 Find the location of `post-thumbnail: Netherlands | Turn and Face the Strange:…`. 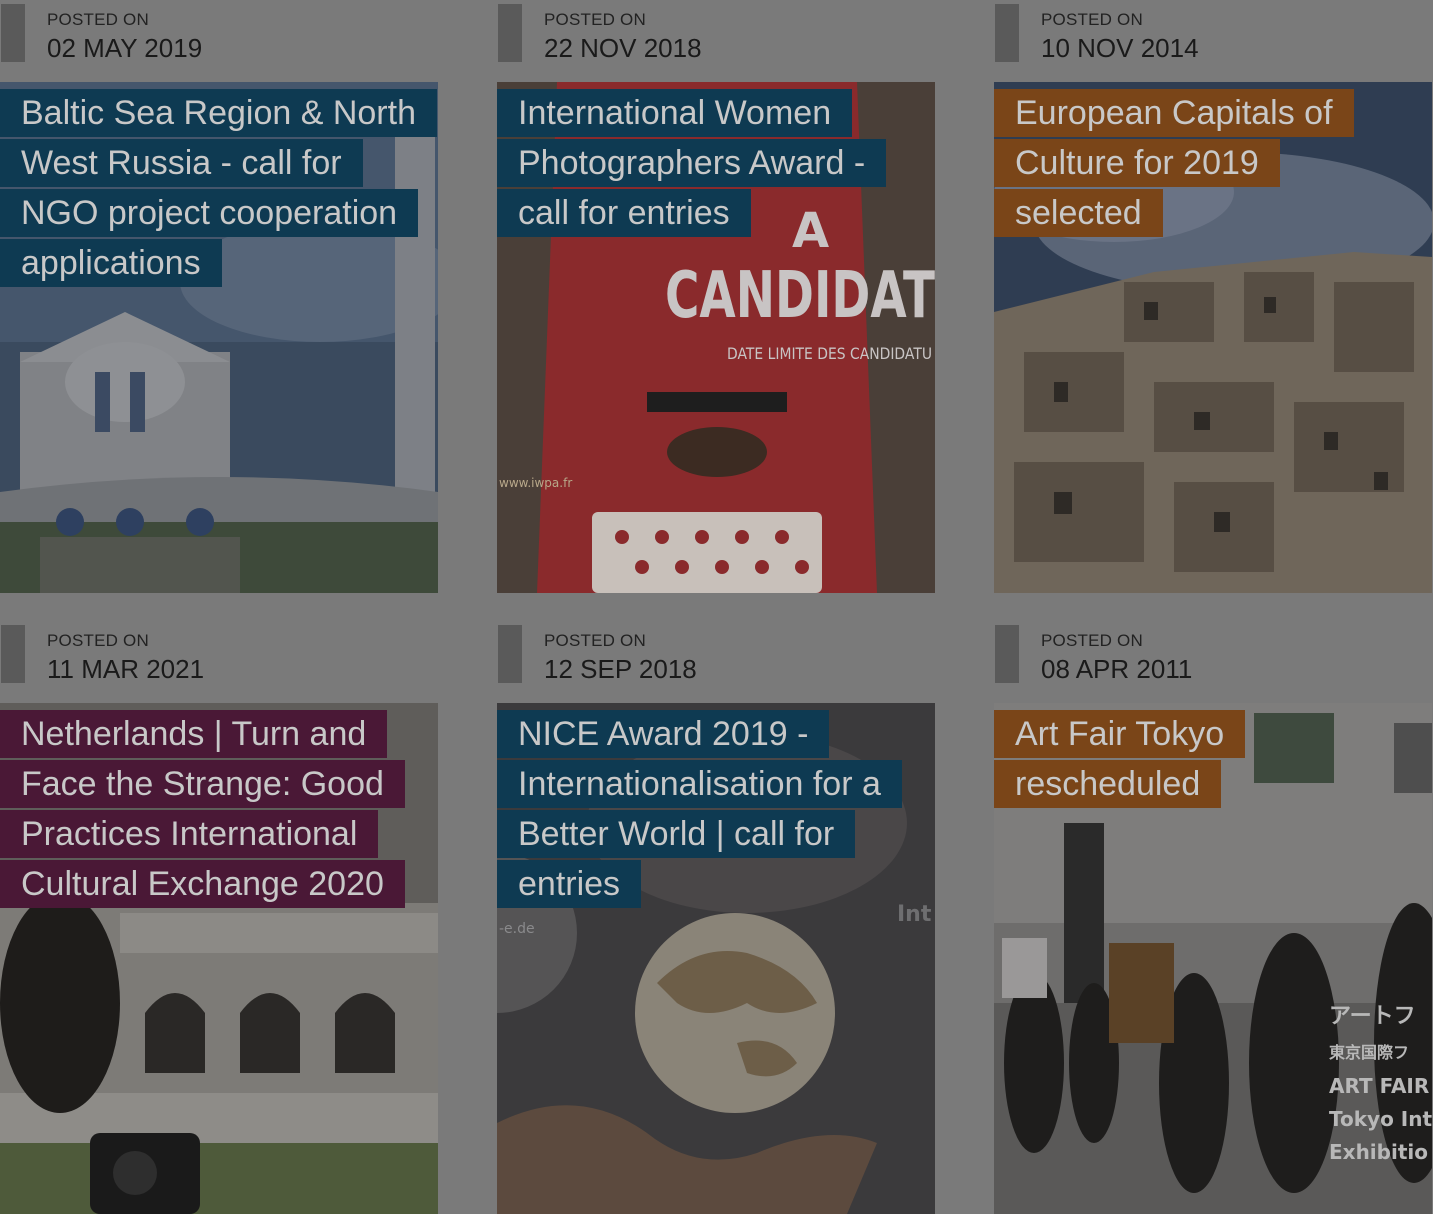

post-thumbnail: Netherlands | Turn and Face the Strange:… is located at coordinates (219, 958).